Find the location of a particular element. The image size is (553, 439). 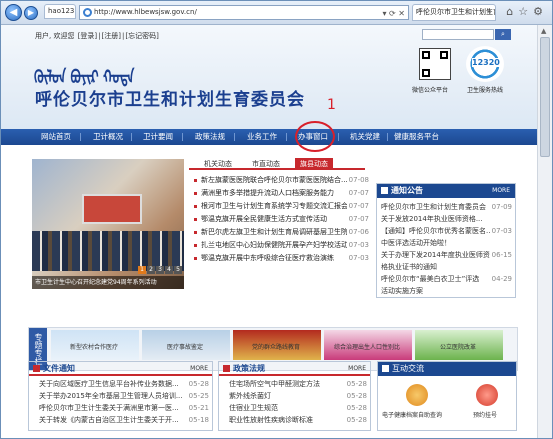

interact-caption: 预约挂号 is located at coordinates (485, 414).